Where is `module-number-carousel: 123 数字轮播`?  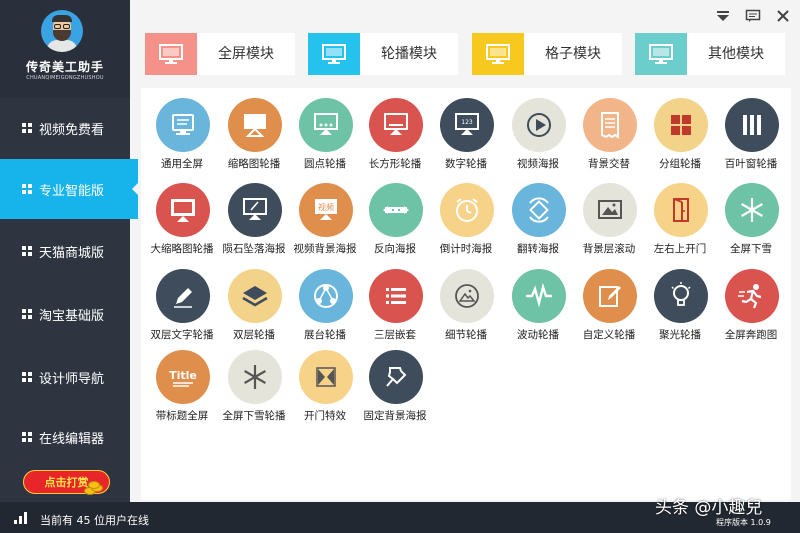
module-number-carousel: 123 数字轮播 is located at coordinates (466, 141).